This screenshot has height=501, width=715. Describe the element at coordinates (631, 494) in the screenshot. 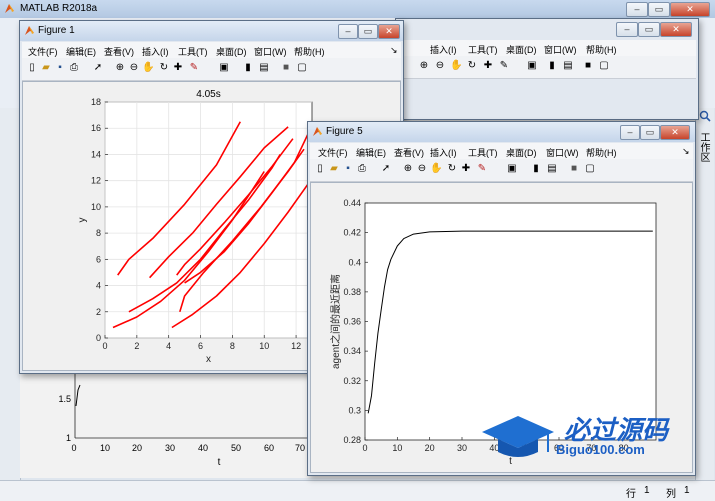

I see `row-label: 行` at that location.